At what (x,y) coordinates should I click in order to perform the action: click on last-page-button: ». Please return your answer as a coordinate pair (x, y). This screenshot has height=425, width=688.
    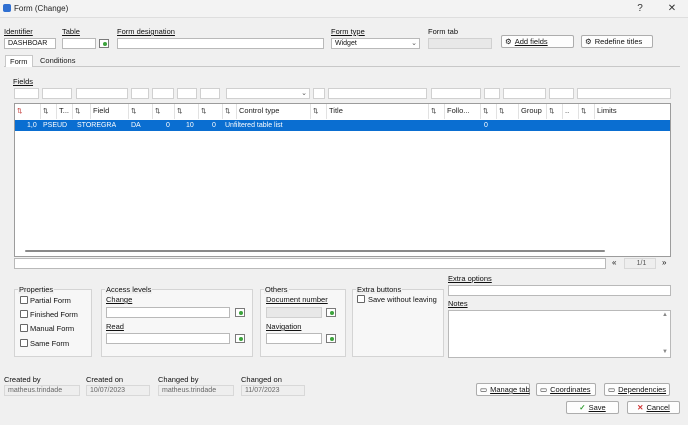
    Looking at the image, I should click on (664, 262).